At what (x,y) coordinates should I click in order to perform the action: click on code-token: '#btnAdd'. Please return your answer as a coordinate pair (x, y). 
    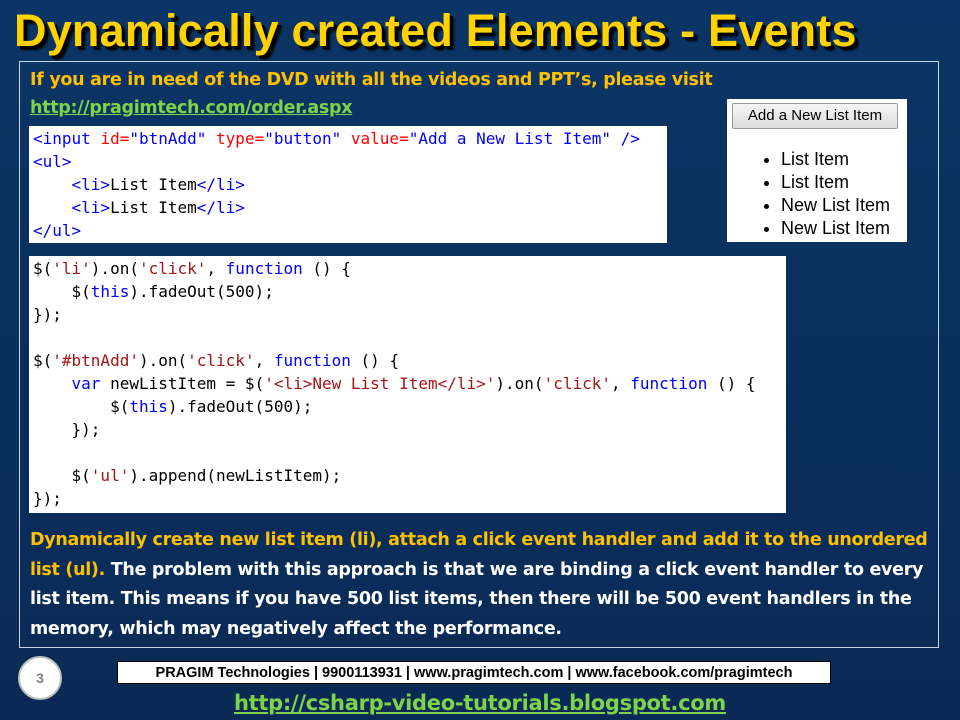
    Looking at the image, I should click on (95, 360).